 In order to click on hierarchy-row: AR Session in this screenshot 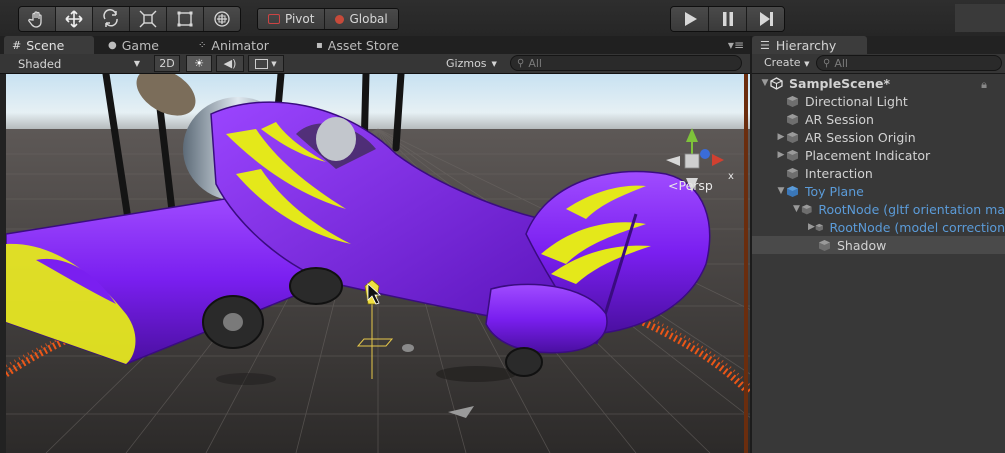, I will do `click(878, 119)`.